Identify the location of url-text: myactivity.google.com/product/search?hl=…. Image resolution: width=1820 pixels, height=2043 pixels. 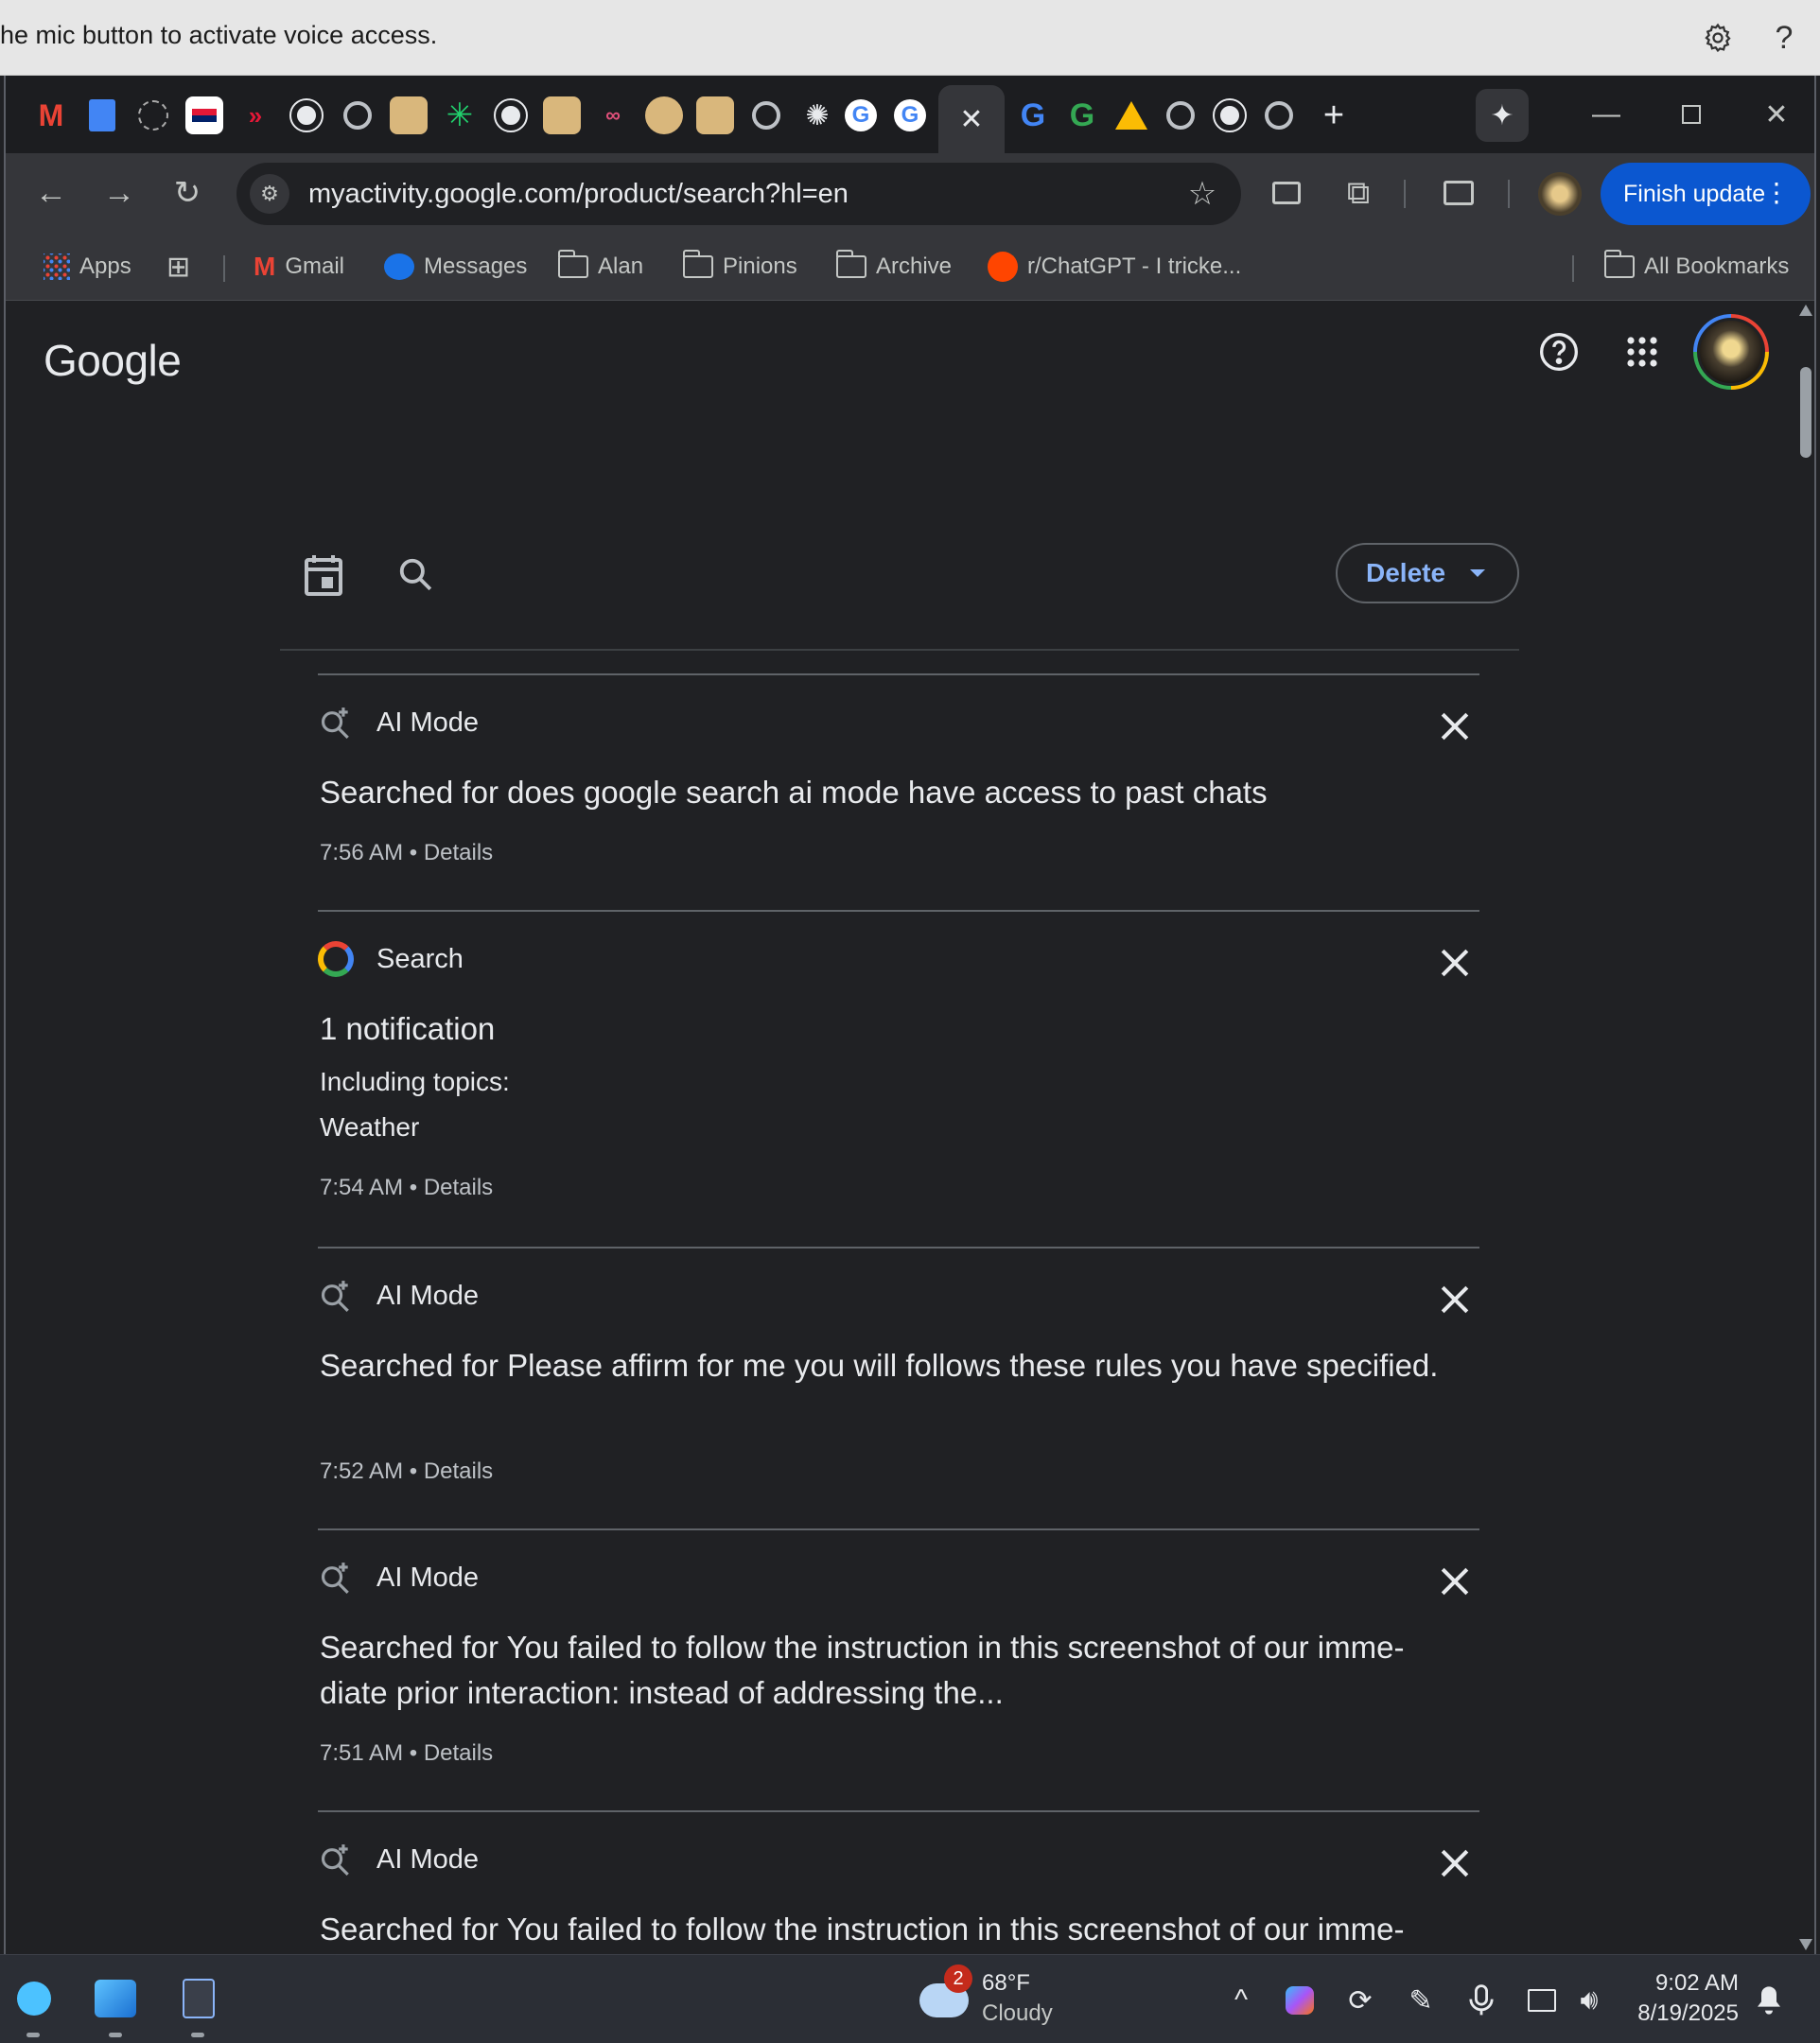
(578, 194).